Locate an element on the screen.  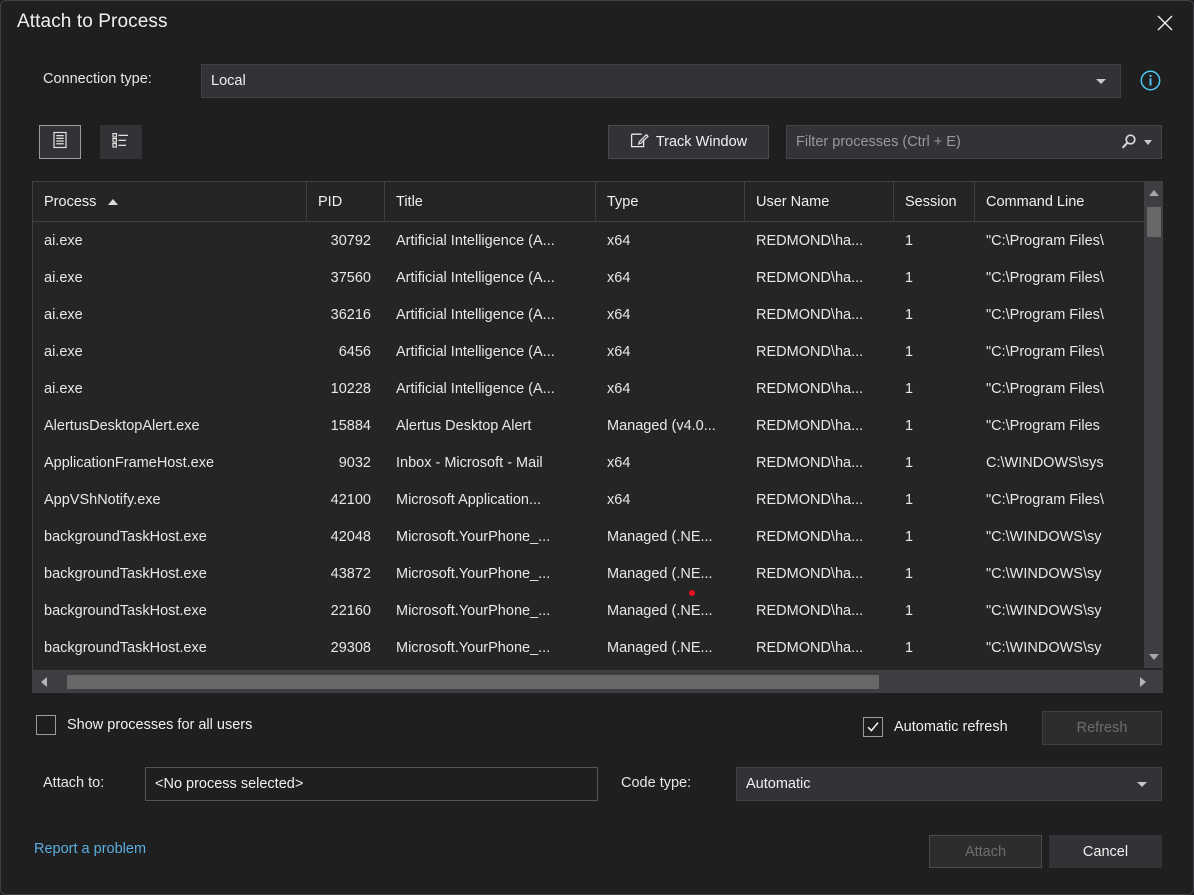
column-header-title: Title is located at coordinates (490, 201).